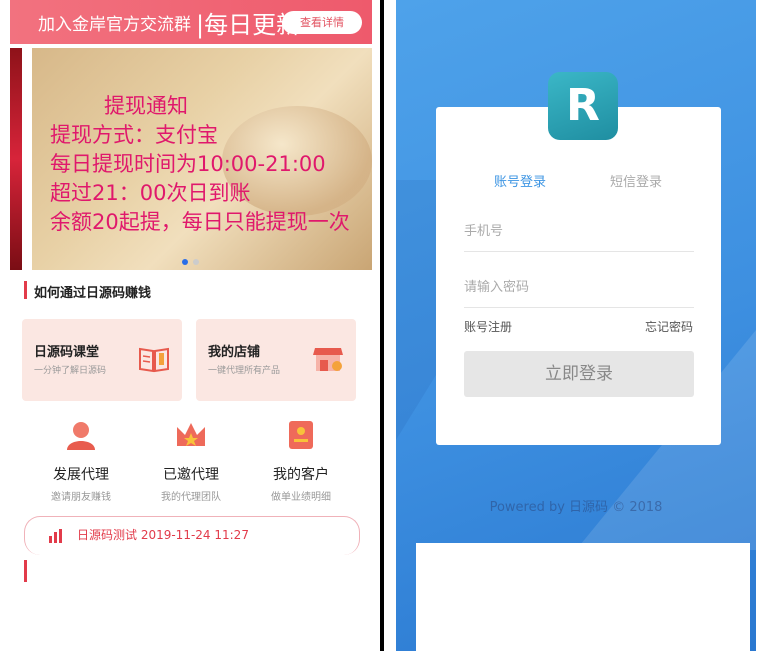 The height and width of the screenshot is (651, 768). I want to click on action-label: 我的客户, so click(301, 475).